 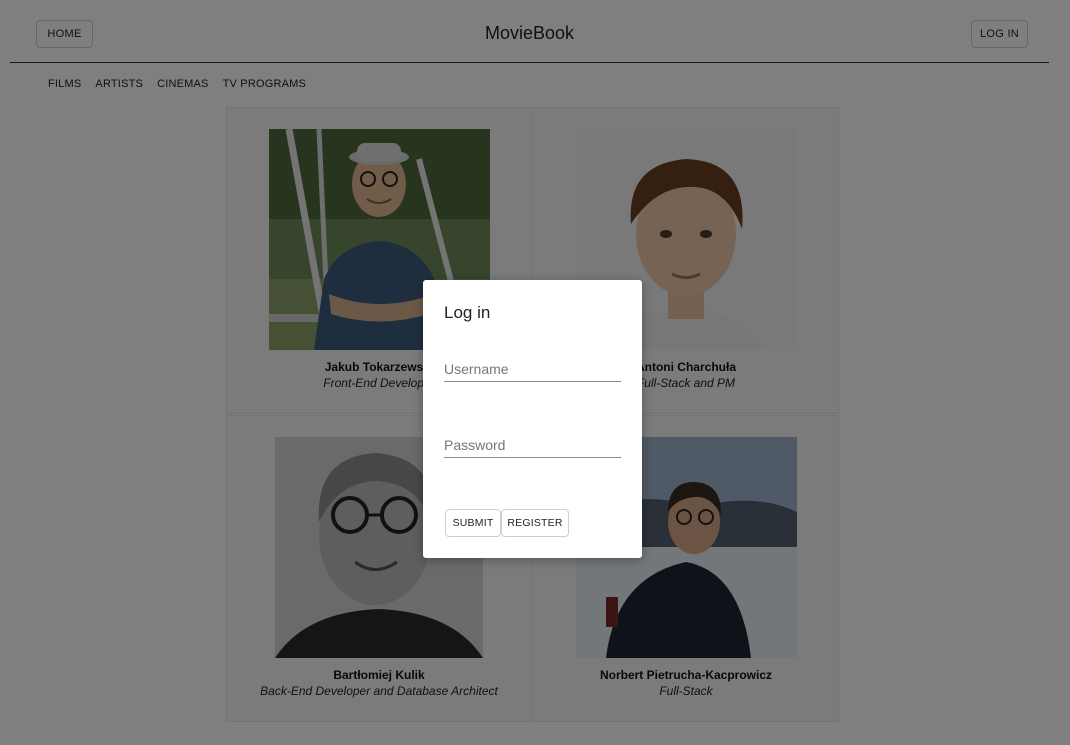 I want to click on submit-button: SUBMIT, so click(x=473, y=523).